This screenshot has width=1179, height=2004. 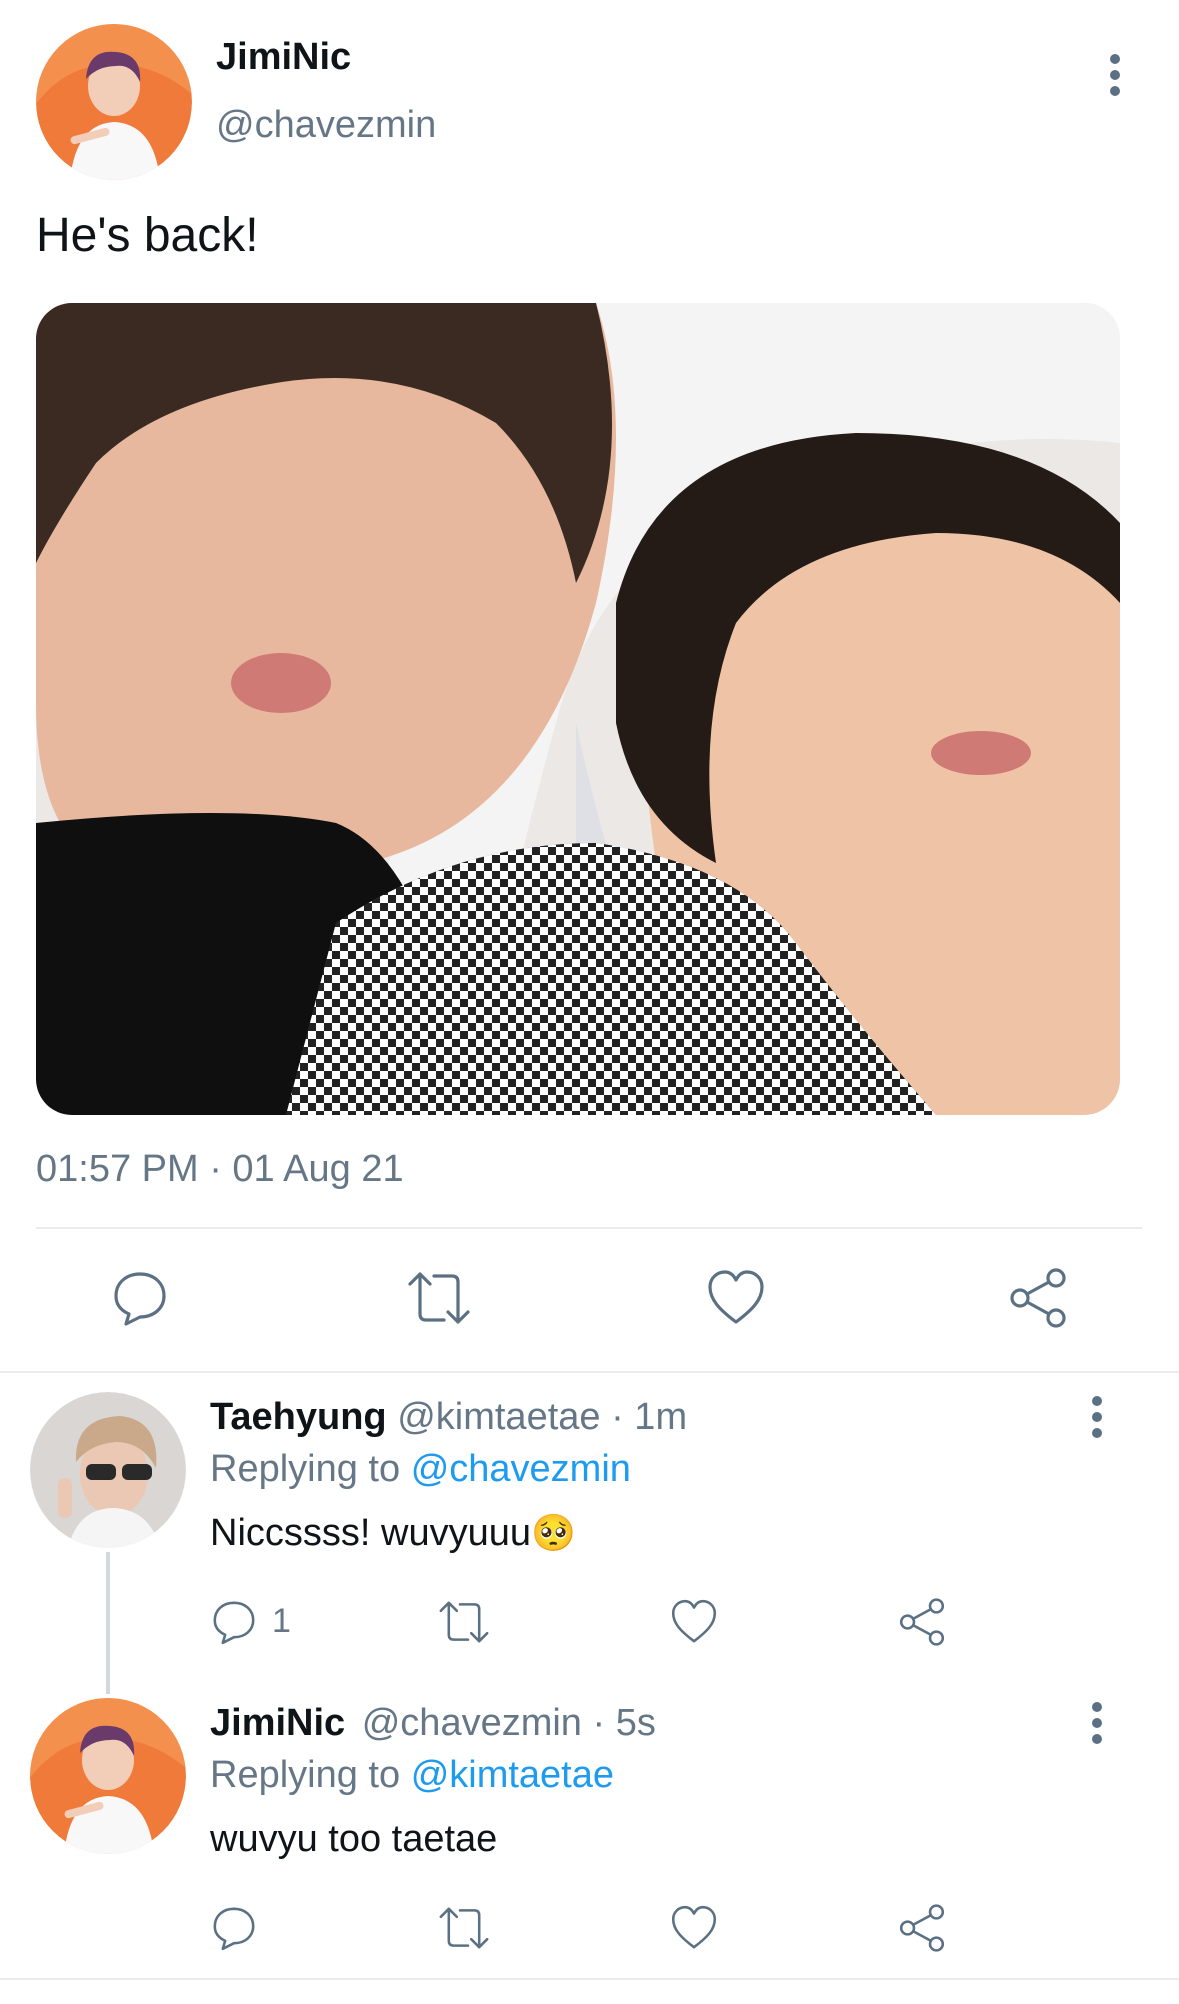 I want to click on tweet-timestamp: 01:57 PM · 01 Aug 21, so click(x=220, y=1169).